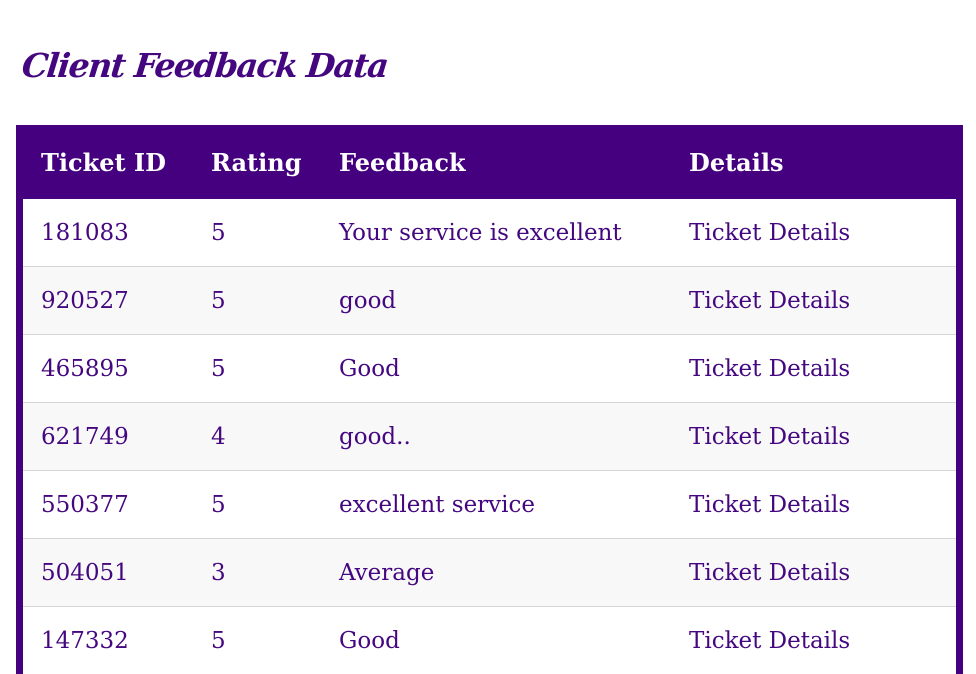 The image size is (976, 674). What do you see at coordinates (205, 65) in the screenshot?
I see `page-title: Client Feedback Data` at bounding box center [205, 65].